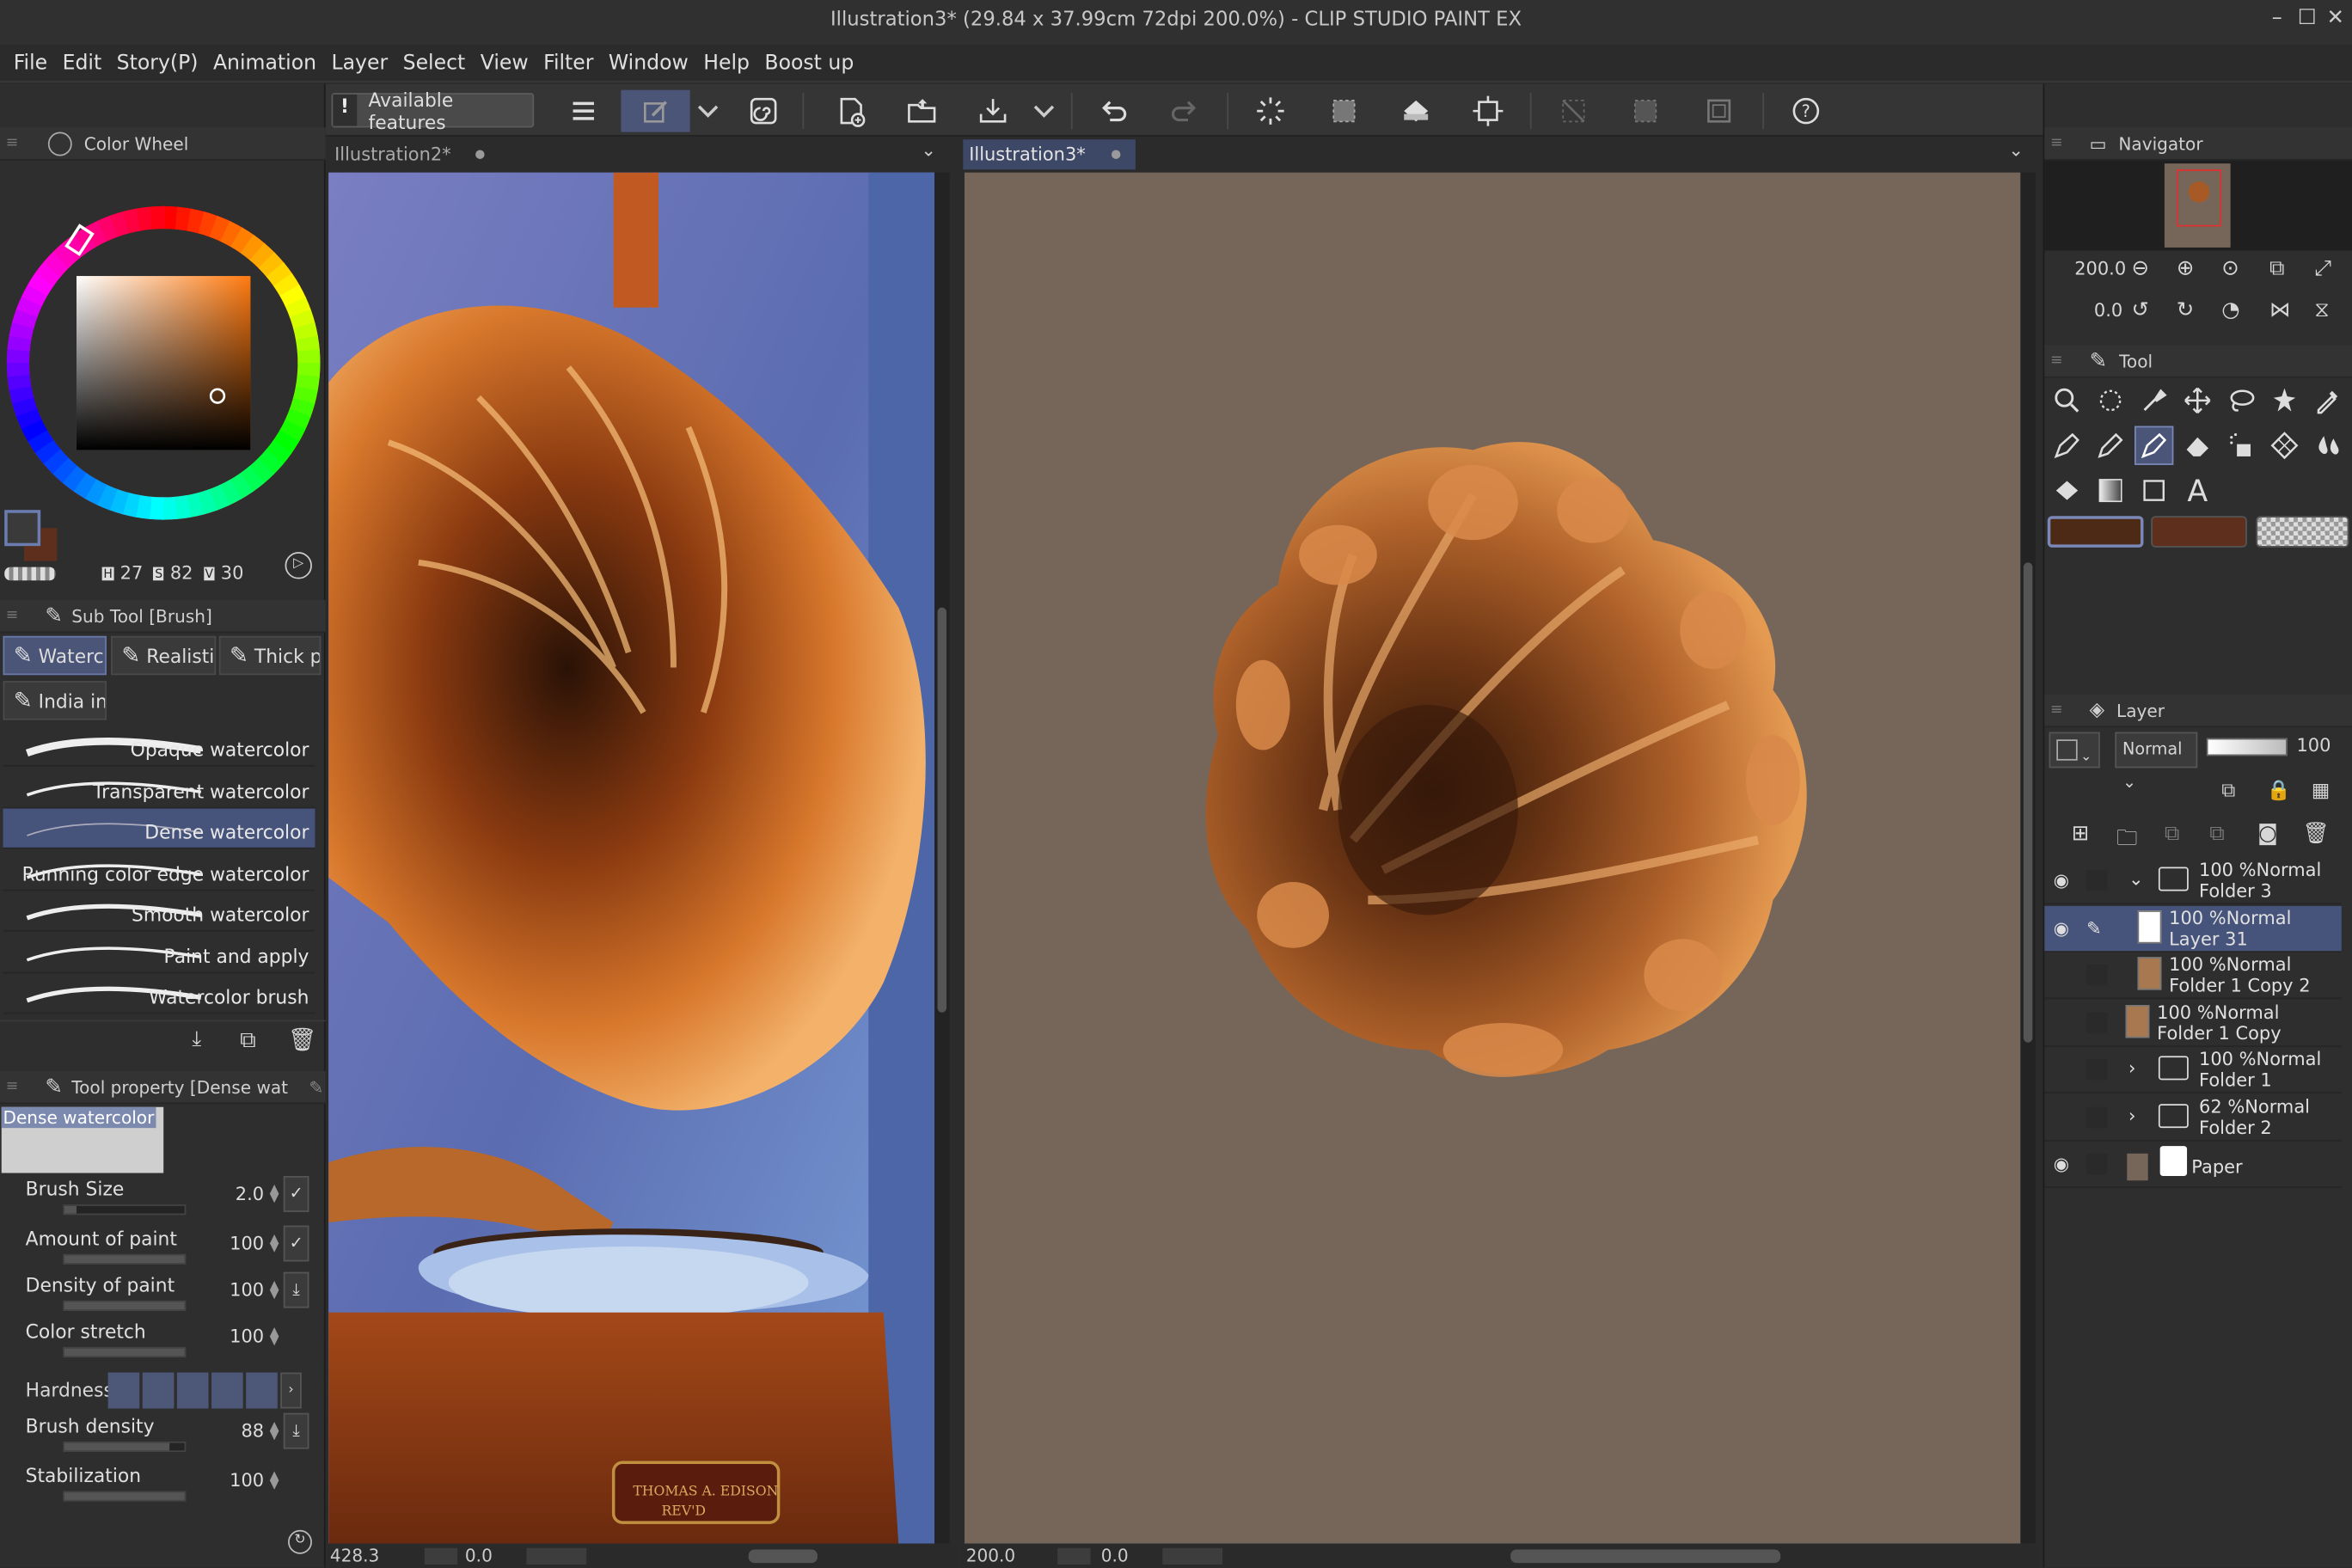 This screenshot has height=1568, width=2352. Describe the element at coordinates (2140, 268) in the screenshot. I see `zoom-out-icon: ⊖` at that location.